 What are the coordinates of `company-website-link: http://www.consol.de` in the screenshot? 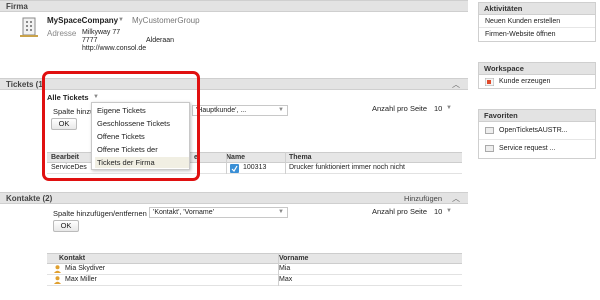 It's located at (114, 49).